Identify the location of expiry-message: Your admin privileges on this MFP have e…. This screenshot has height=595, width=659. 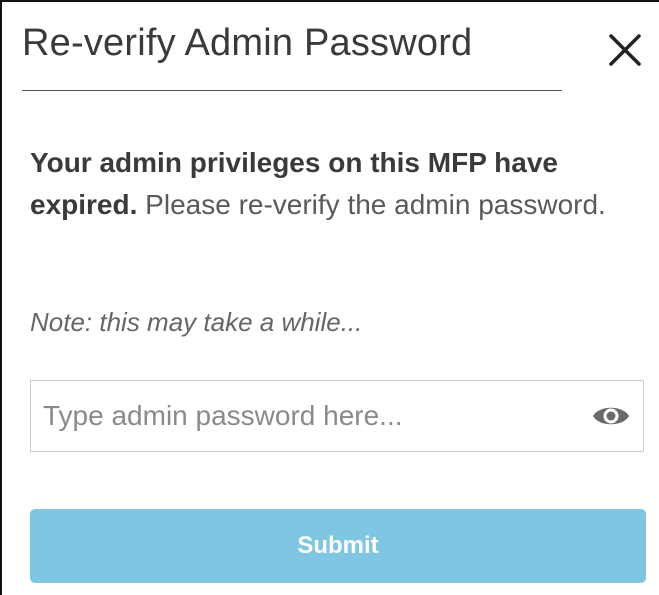
(336, 184).